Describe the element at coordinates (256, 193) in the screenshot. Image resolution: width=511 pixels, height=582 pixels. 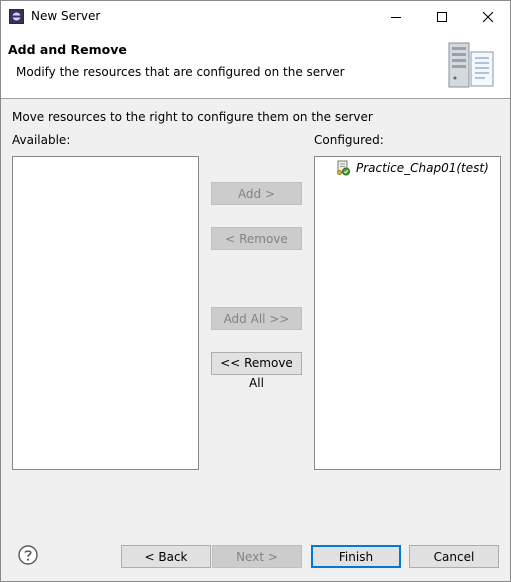
I see `add-button: Add >` at that location.